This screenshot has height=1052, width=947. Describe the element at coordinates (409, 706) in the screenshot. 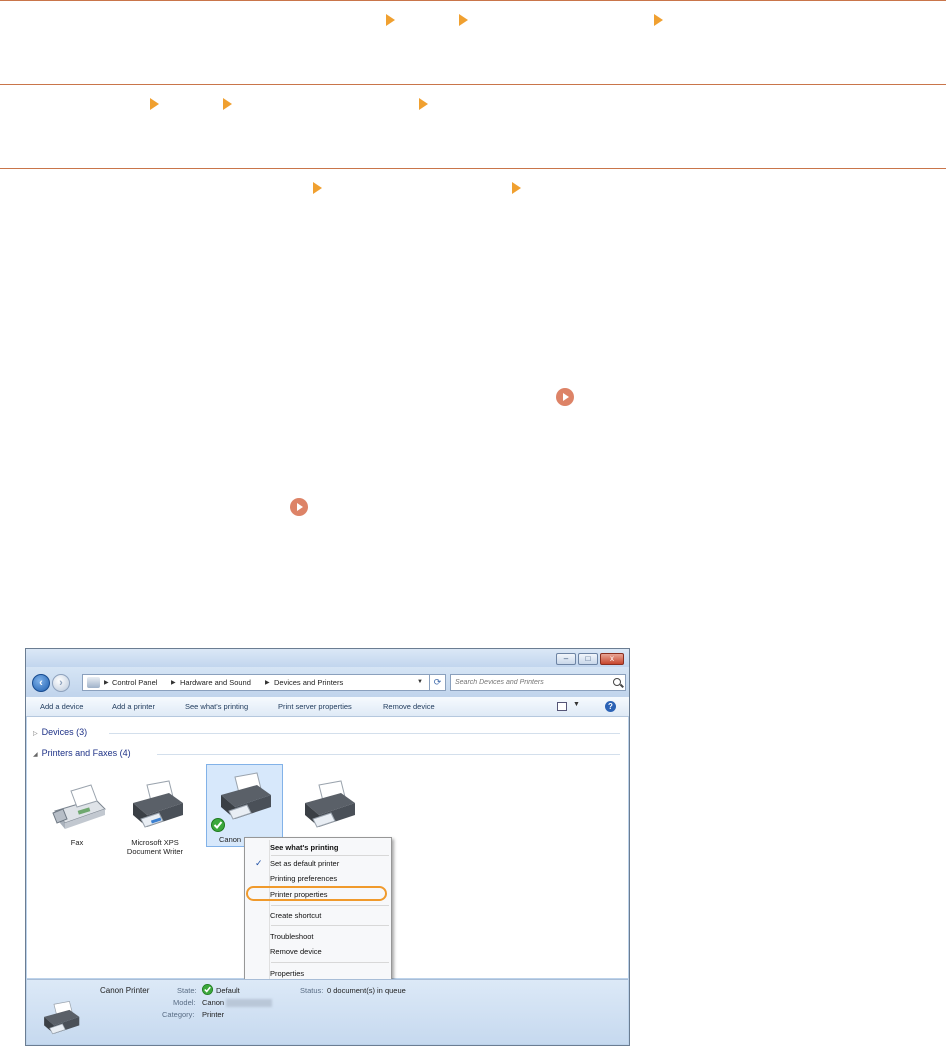

I see `remove-device-button: Remove device` at that location.